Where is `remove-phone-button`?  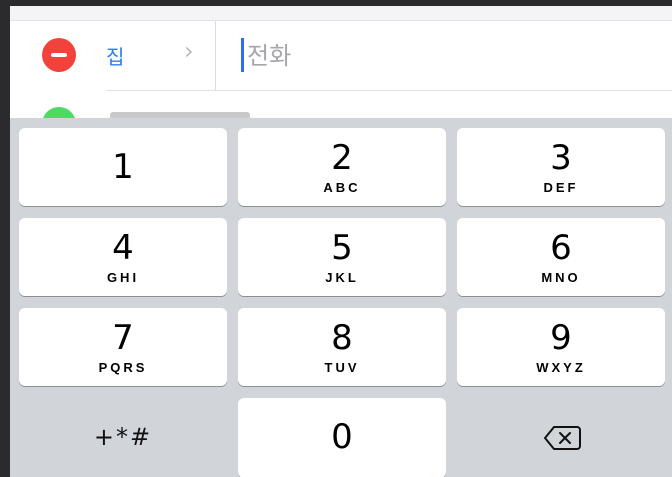
remove-phone-button is located at coordinates (59, 55).